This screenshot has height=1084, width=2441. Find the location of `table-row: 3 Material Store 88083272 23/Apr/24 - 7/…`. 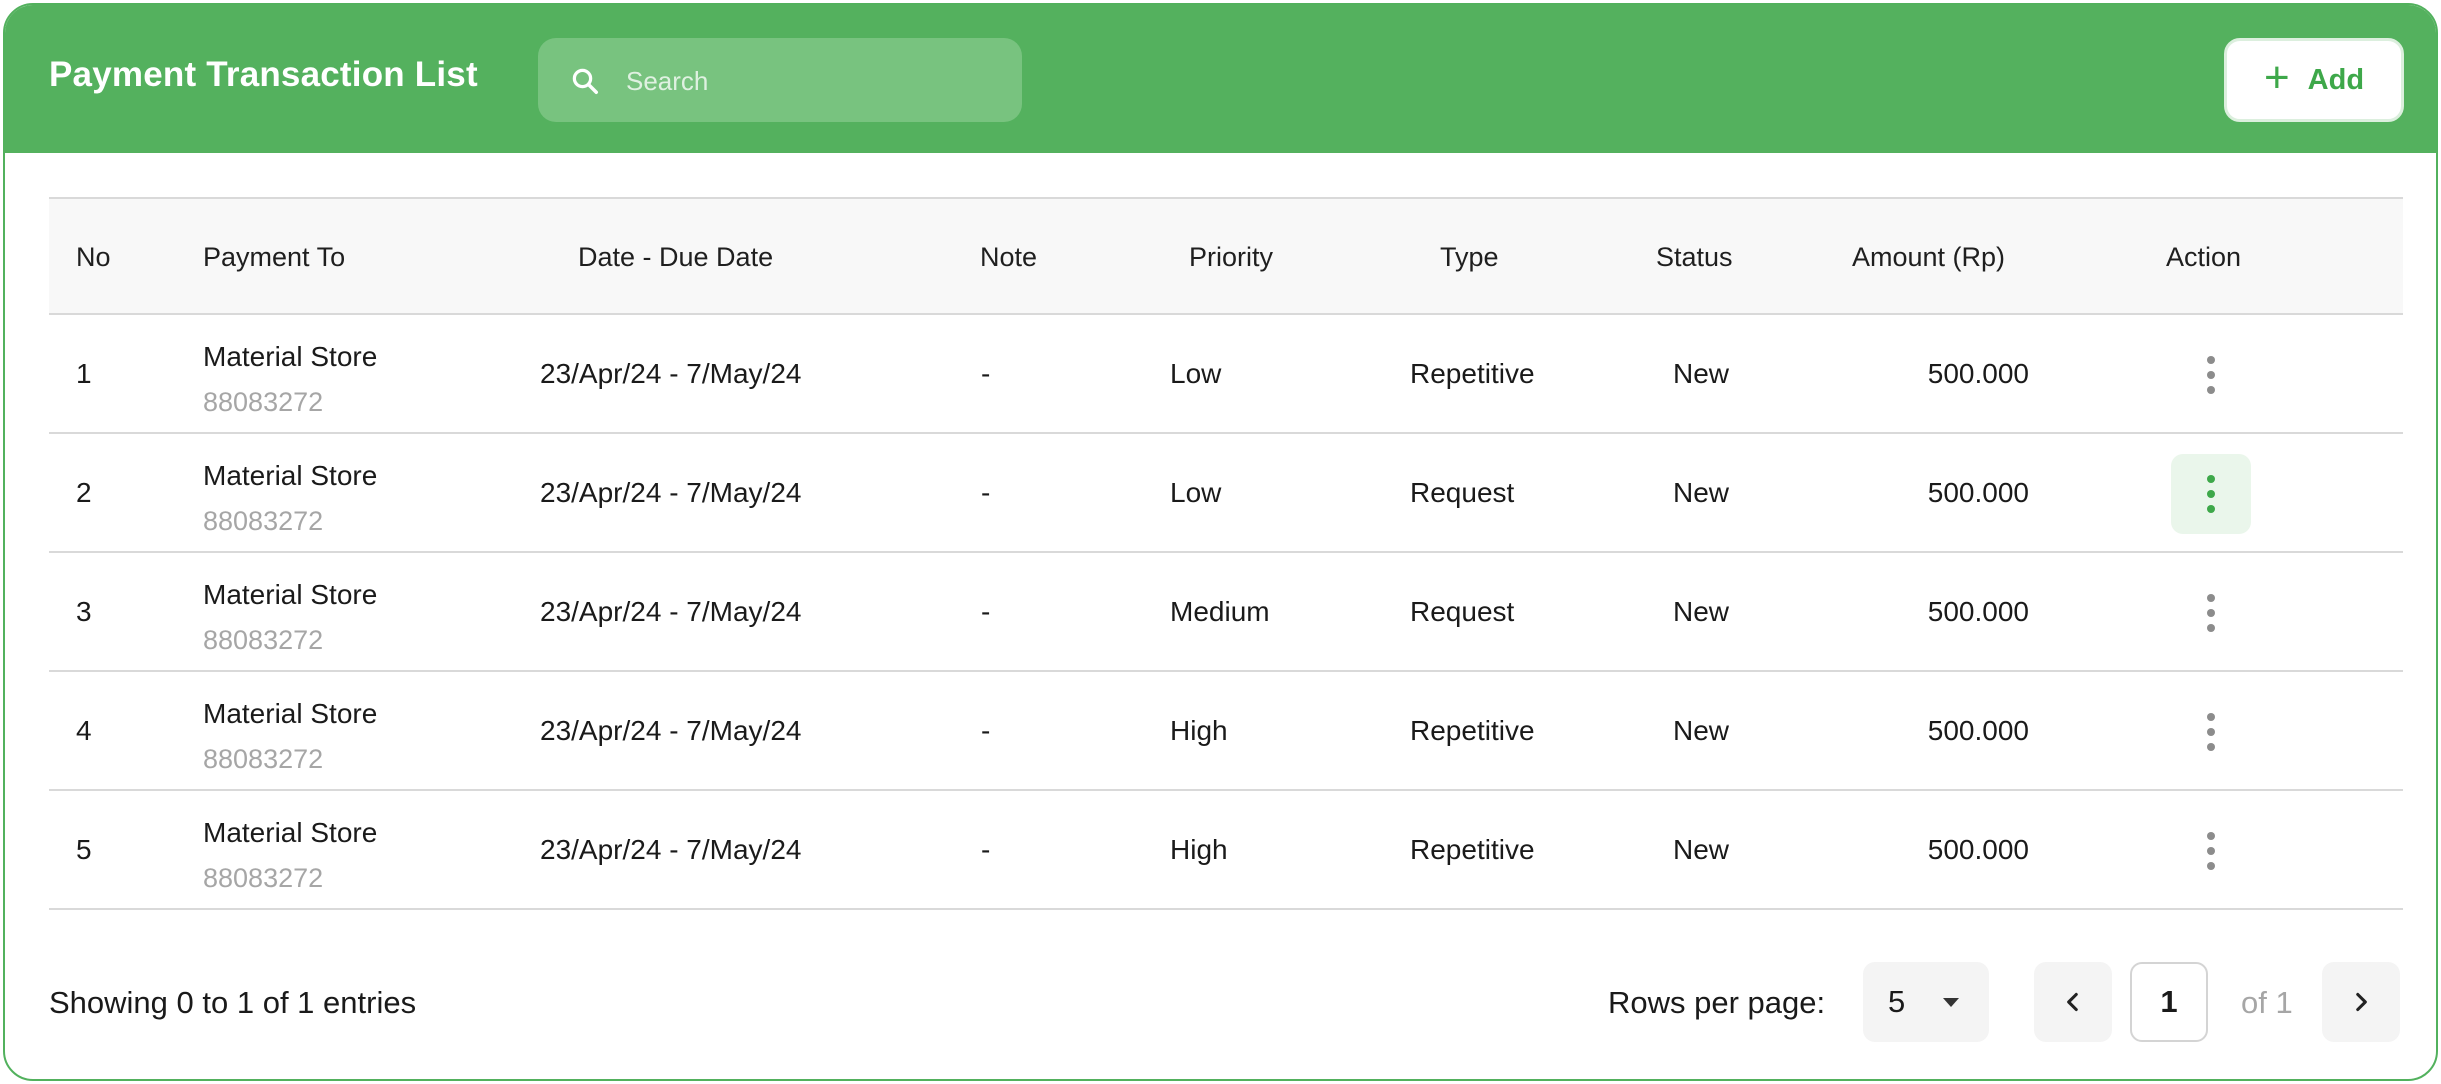

table-row: 3 Material Store 88083272 23/Apr/24 - 7/… is located at coordinates (1226, 612).